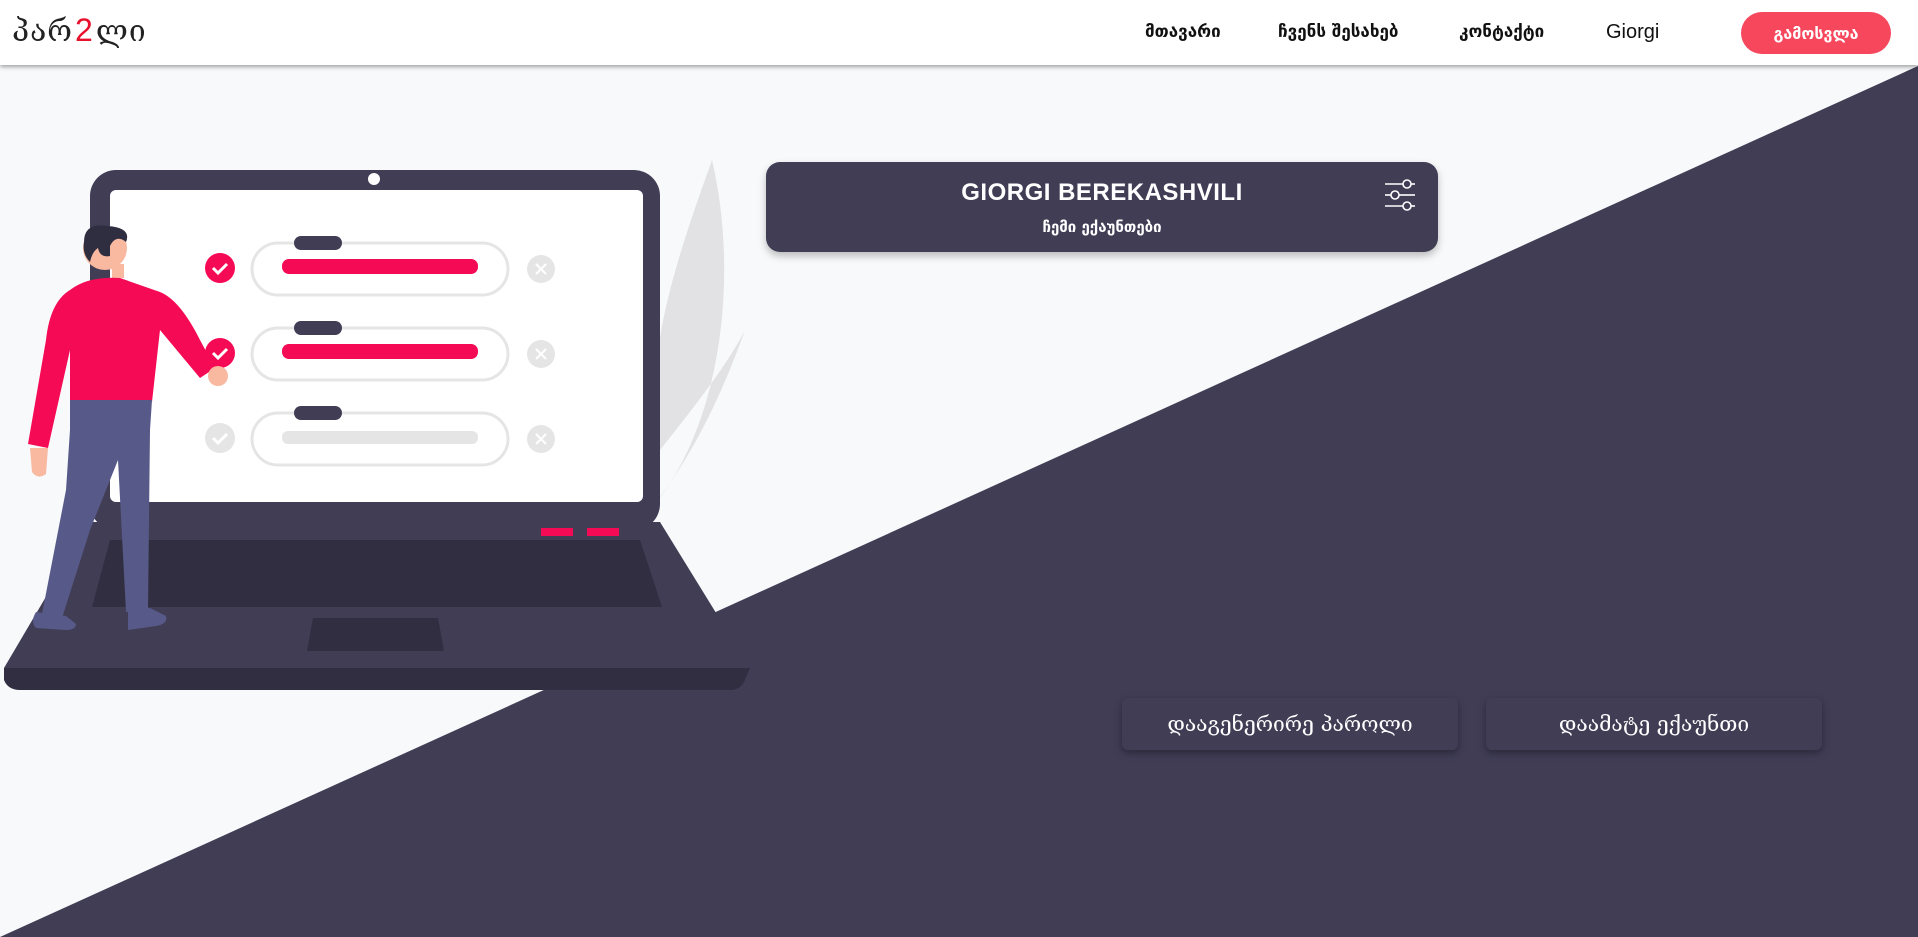 The width and height of the screenshot is (1918, 937). Describe the element at coordinates (121, 31) in the screenshot. I see `logo-suffix: ლი` at that location.